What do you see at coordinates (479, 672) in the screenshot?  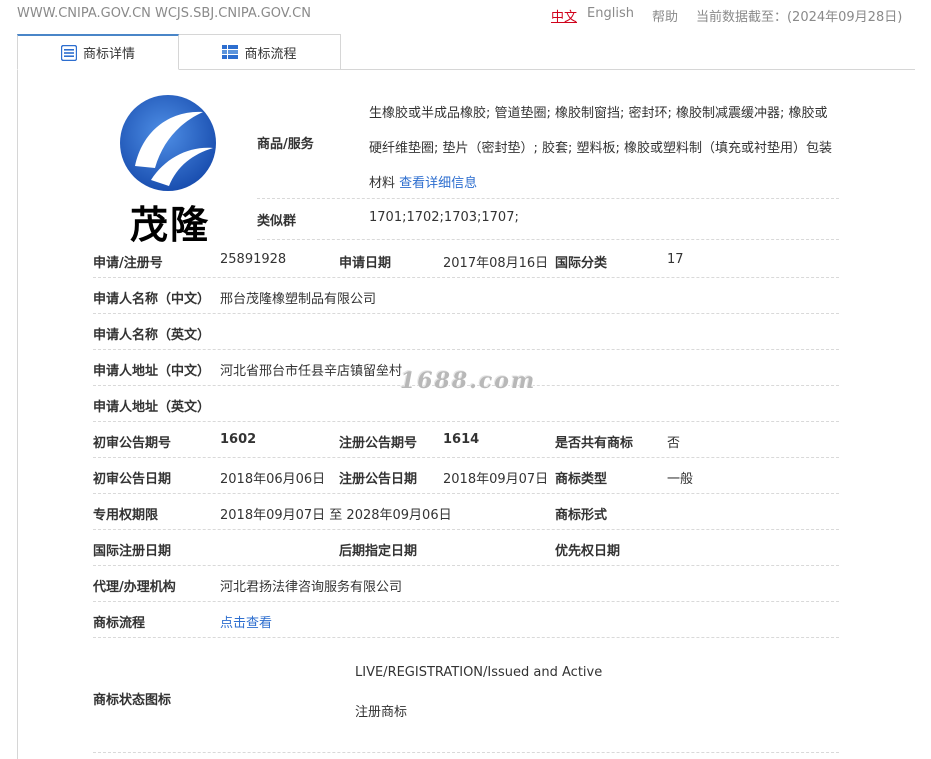 I see `status-value-en: LIVE/REGISTRATION/Issued and Active` at bounding box center [479, 672].